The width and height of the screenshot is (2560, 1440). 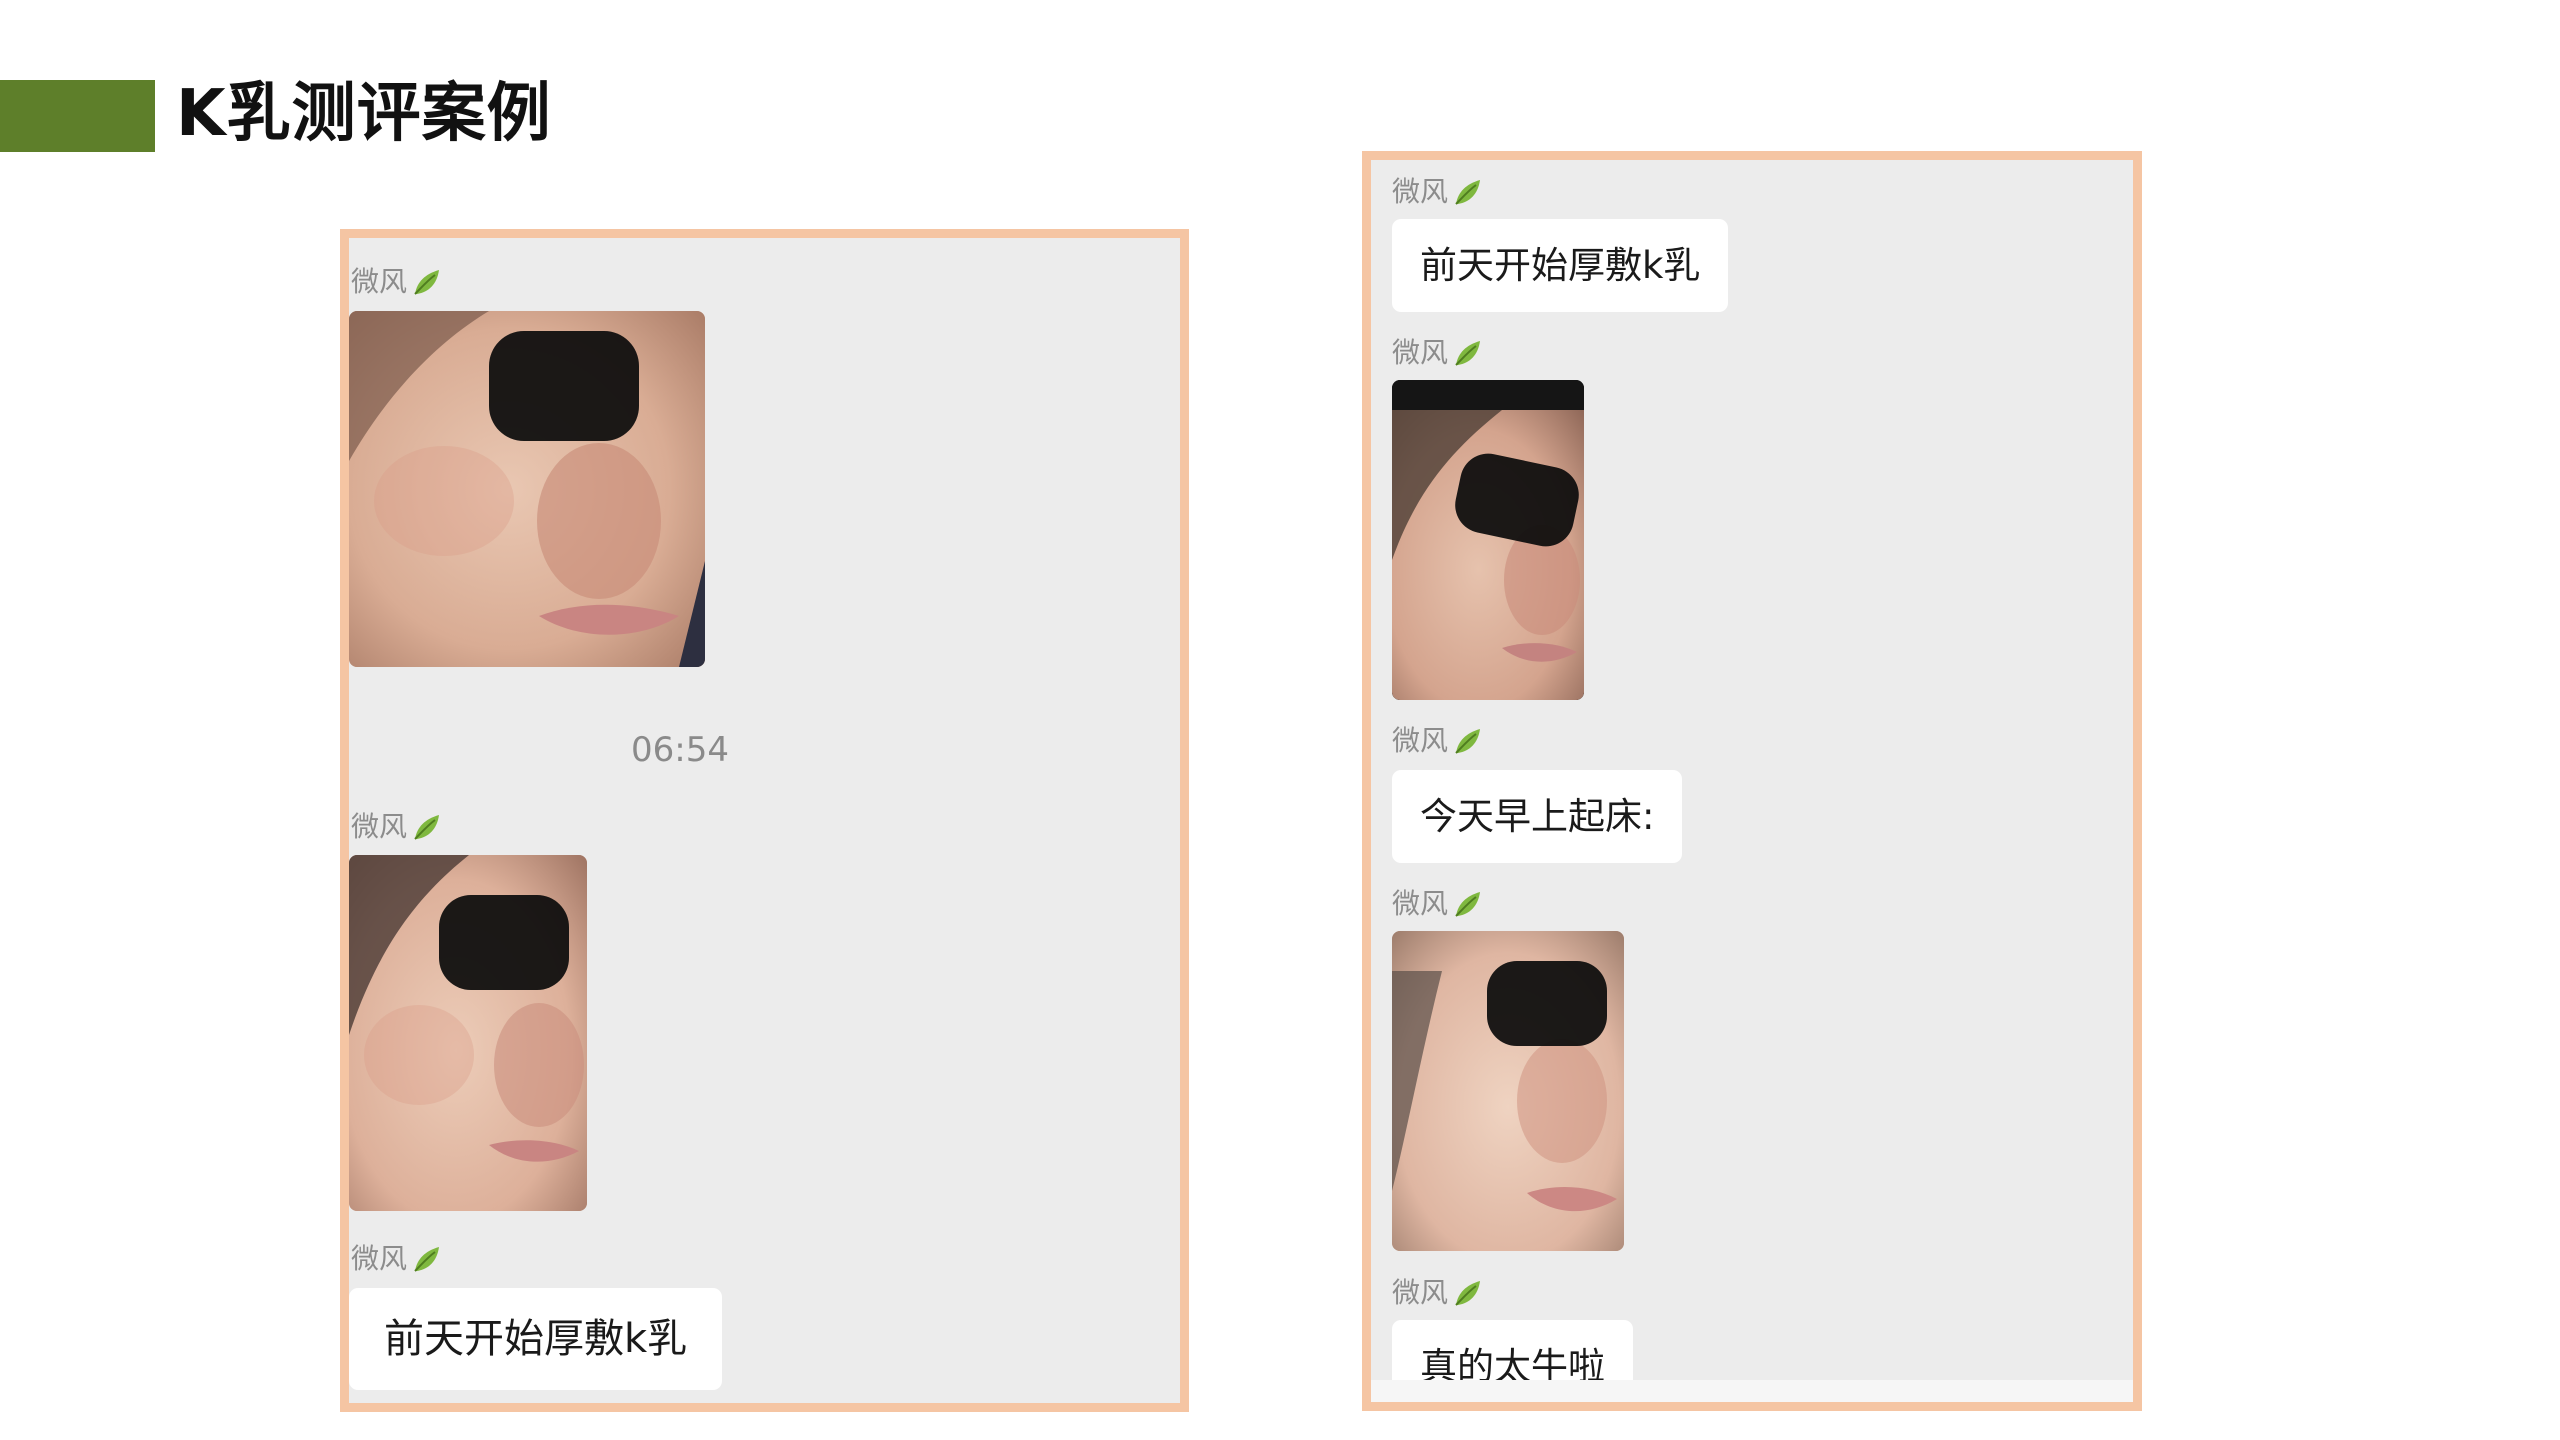 What do you see at coordinates (680, 750) in the screenshot?
I see `chat-timestamp: 06:54` at bounding box center [680, 750].